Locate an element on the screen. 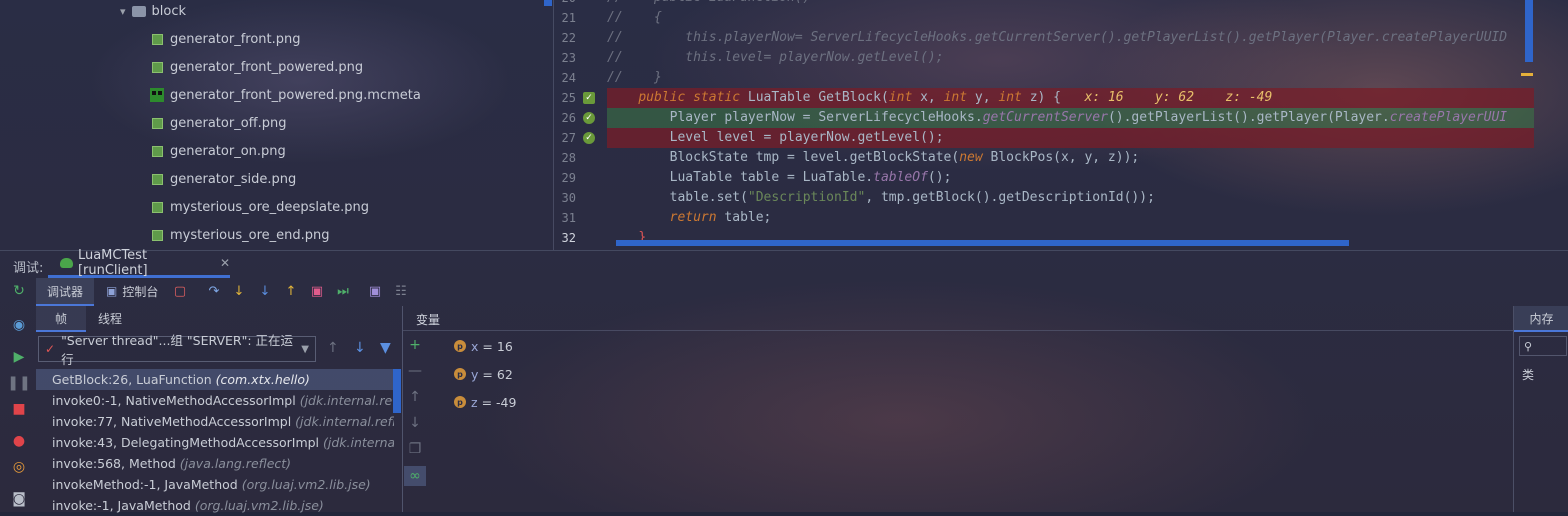 The image size is (1568, 516). variable-row: p z = -49 is located at coordinates (485, 402).